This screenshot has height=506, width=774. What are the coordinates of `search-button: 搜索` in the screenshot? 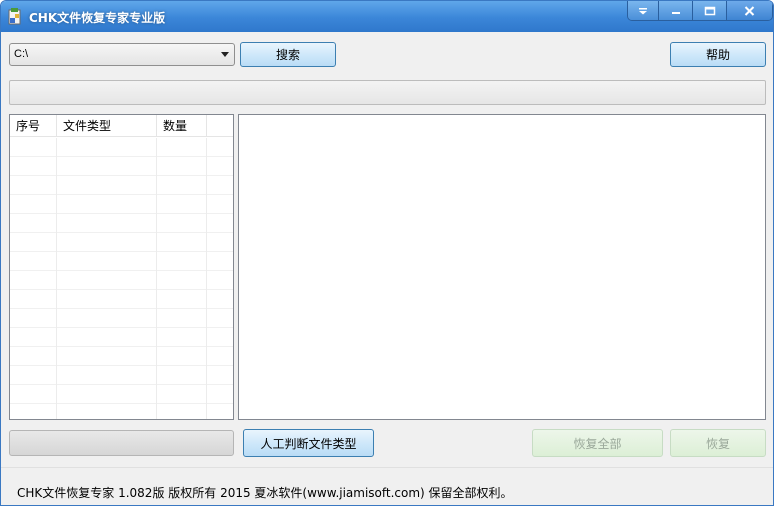 It's located at (288, 54).